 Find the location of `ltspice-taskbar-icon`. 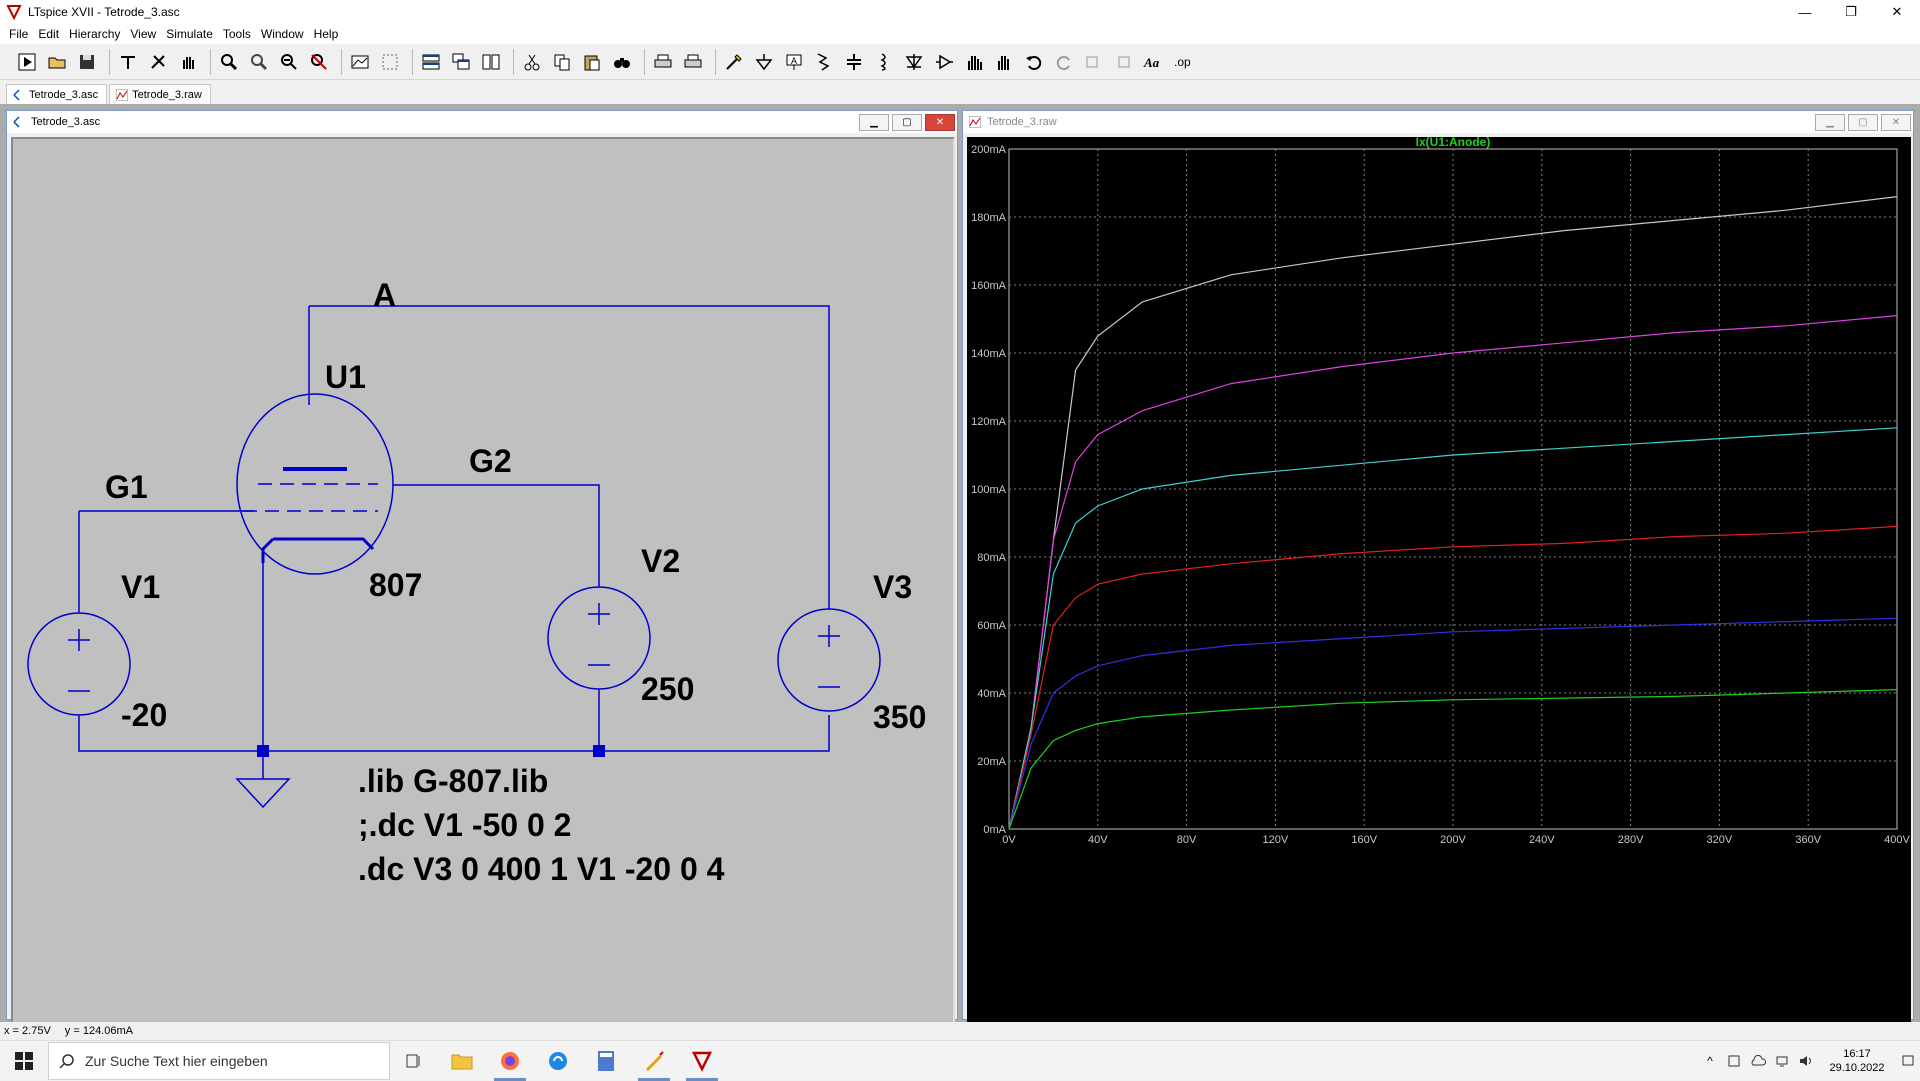

ltspice-taskbar-icon is located at coordinates (702, 1061).